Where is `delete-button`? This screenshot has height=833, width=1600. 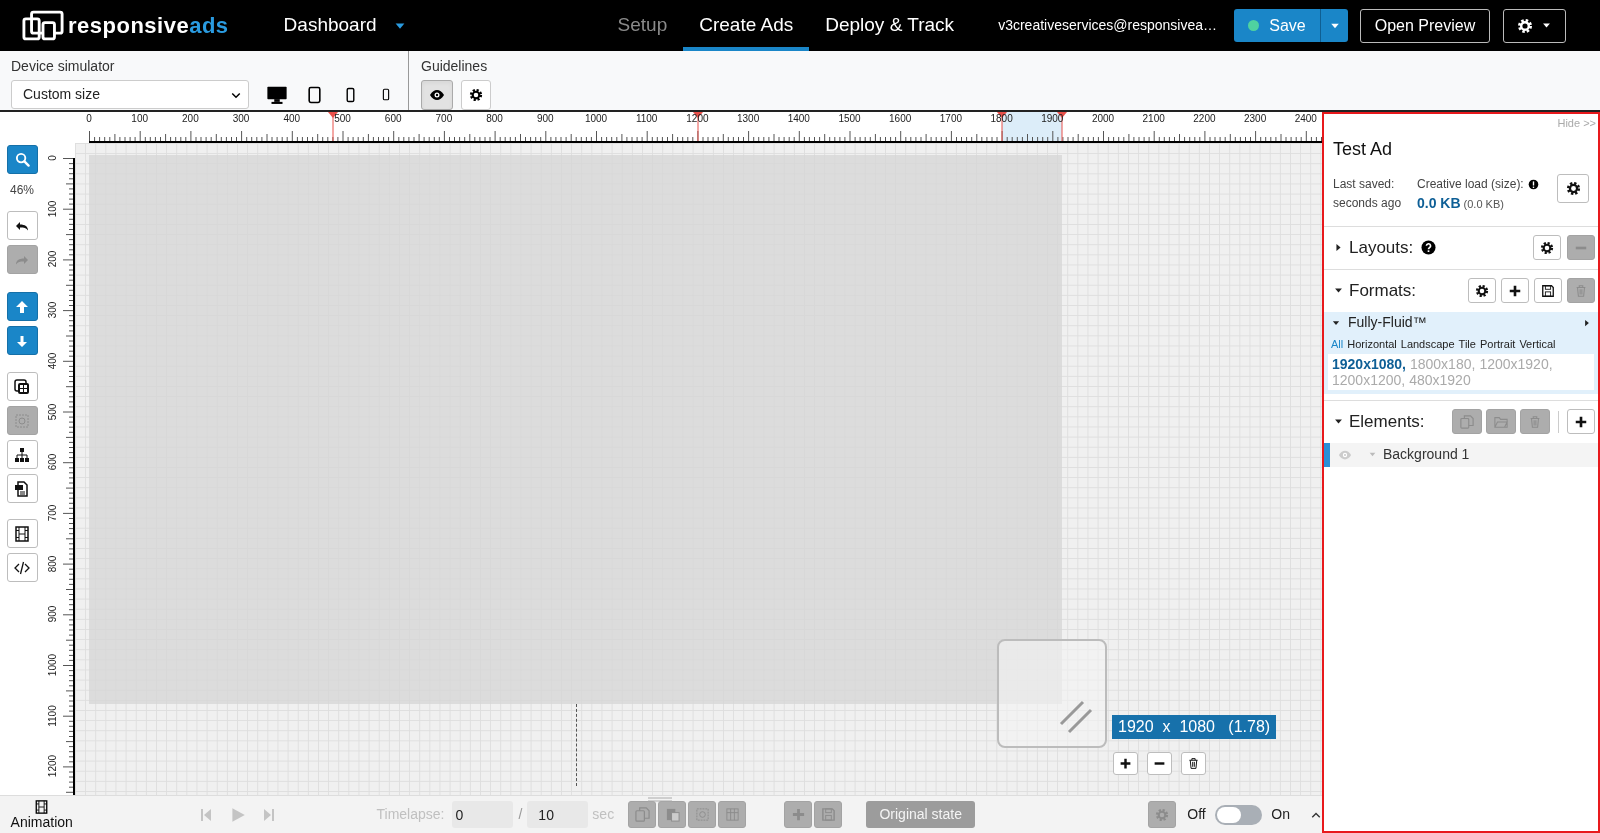 delete-button is located at coordinates (1193, 763).